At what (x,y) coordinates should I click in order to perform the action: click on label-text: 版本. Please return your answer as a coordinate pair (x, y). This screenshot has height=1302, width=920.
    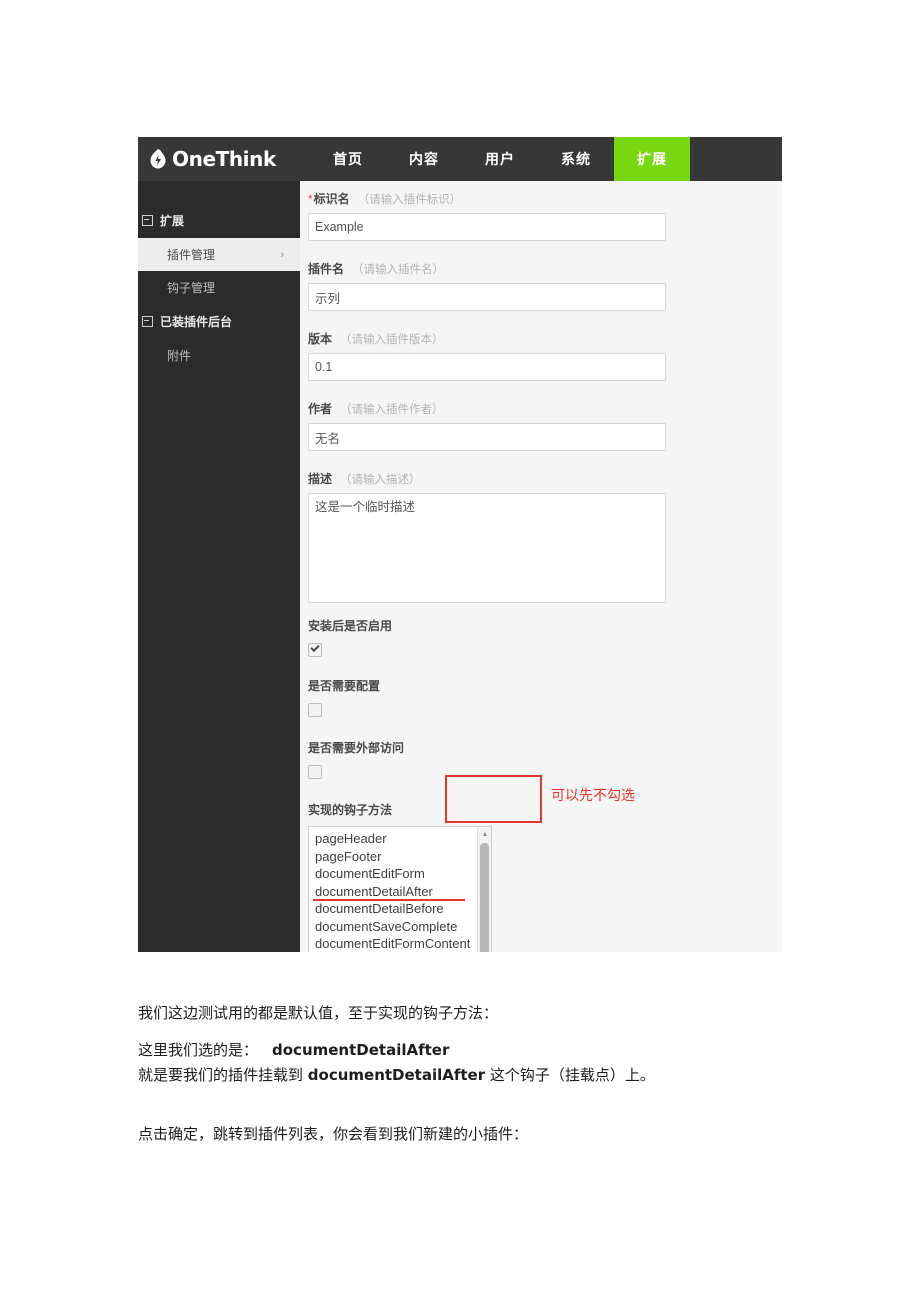
    Looking at the image, I should click on (320, 339).